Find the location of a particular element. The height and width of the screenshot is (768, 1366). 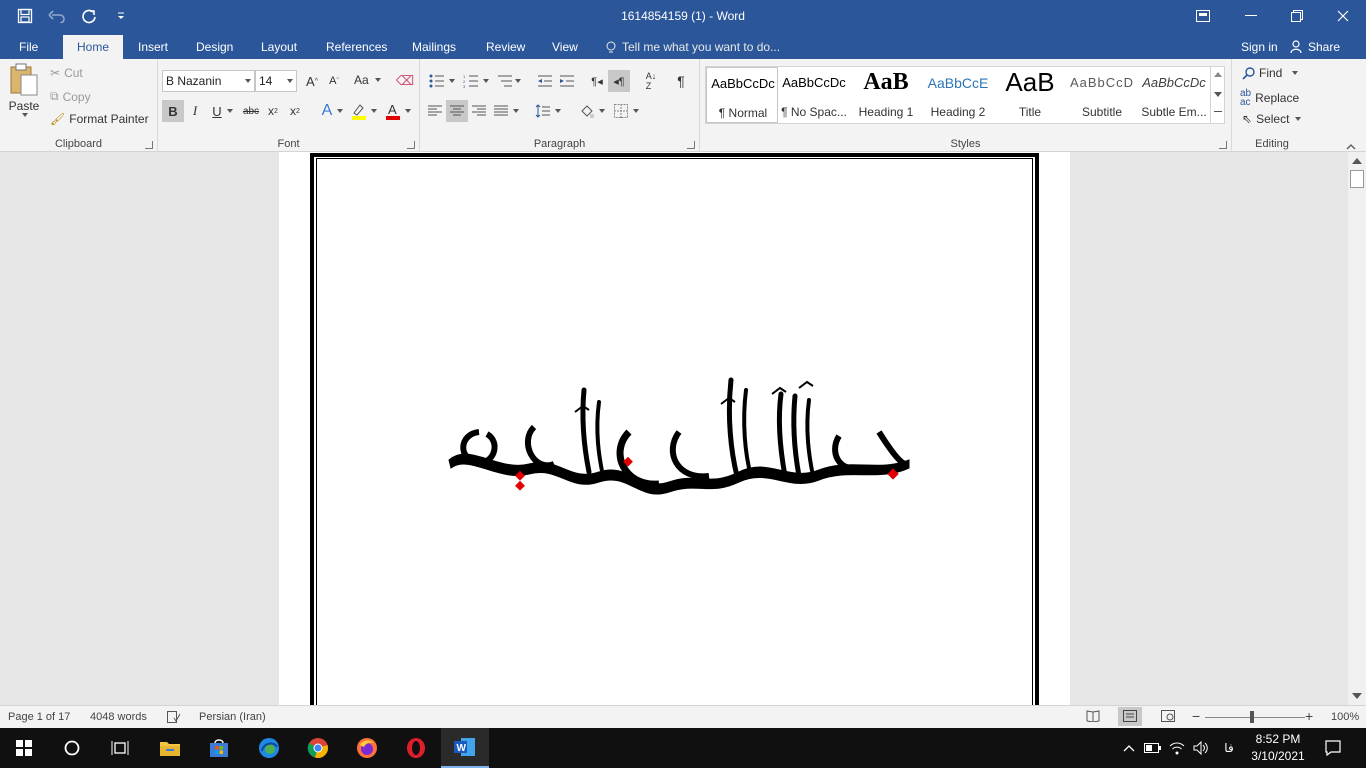

minimize-icon is located at coordinates (1251, 16).